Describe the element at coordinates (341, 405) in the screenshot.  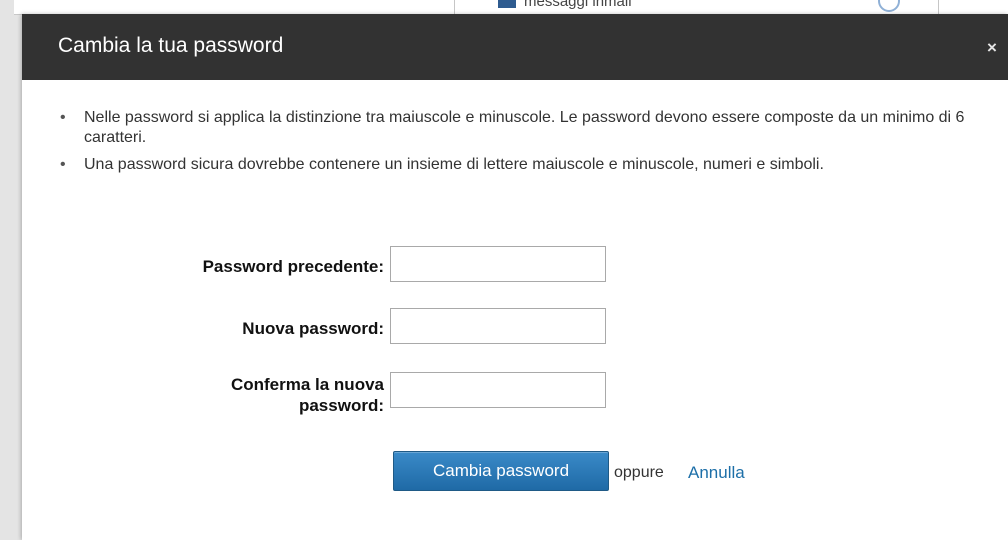
I see `confirm-password-label-line2: password:` at that location.